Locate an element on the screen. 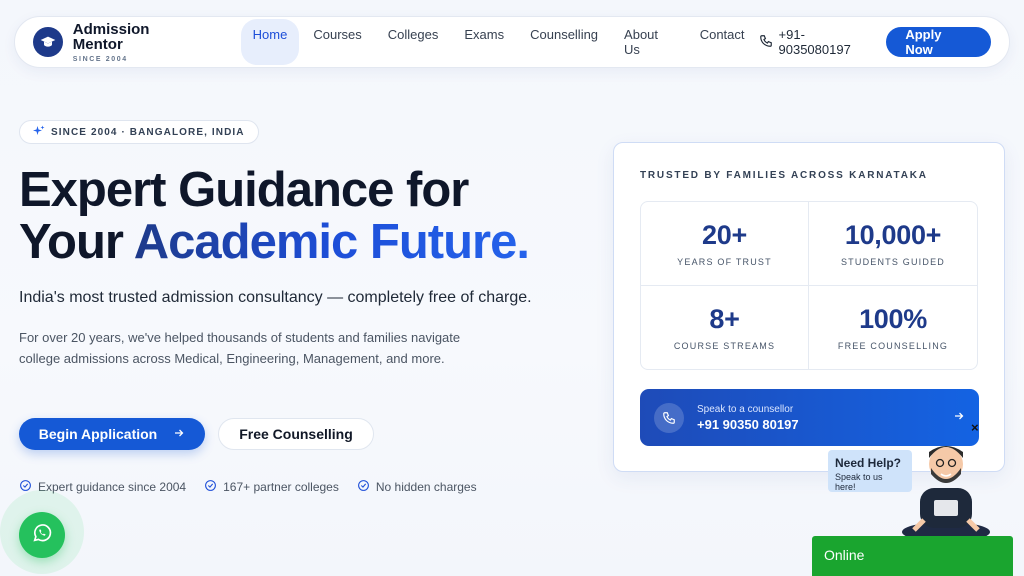  menu-item-about: About Us is located at coordinates (649, 42).